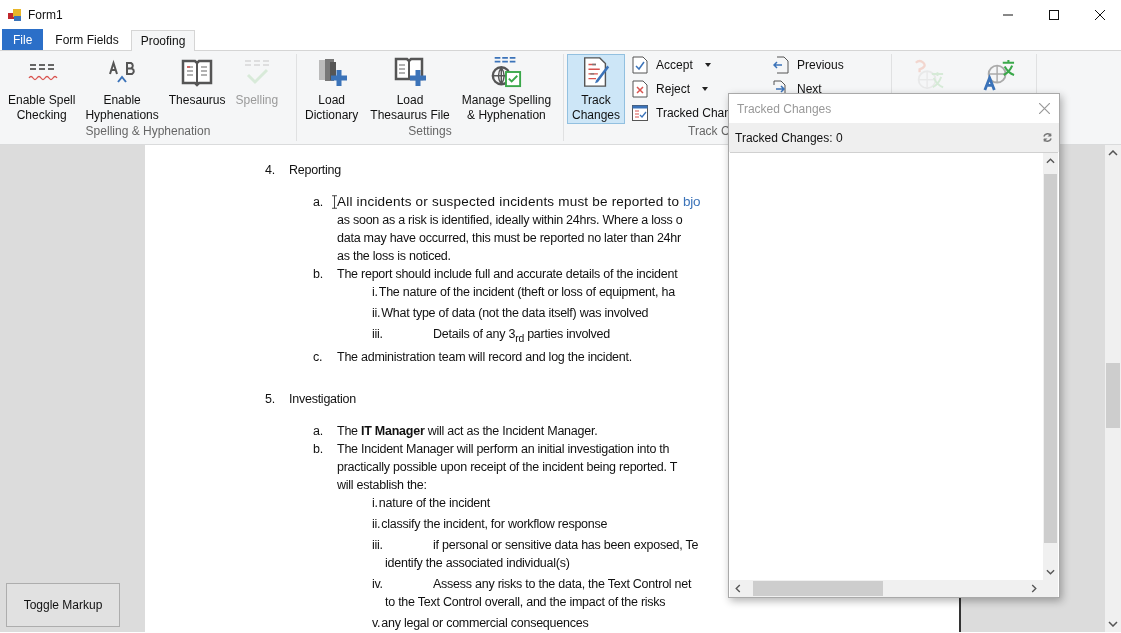 This screenshot has height=633, width=1121. I want to click on group-label: Spelling & Hyphenation, so click(148, 131).